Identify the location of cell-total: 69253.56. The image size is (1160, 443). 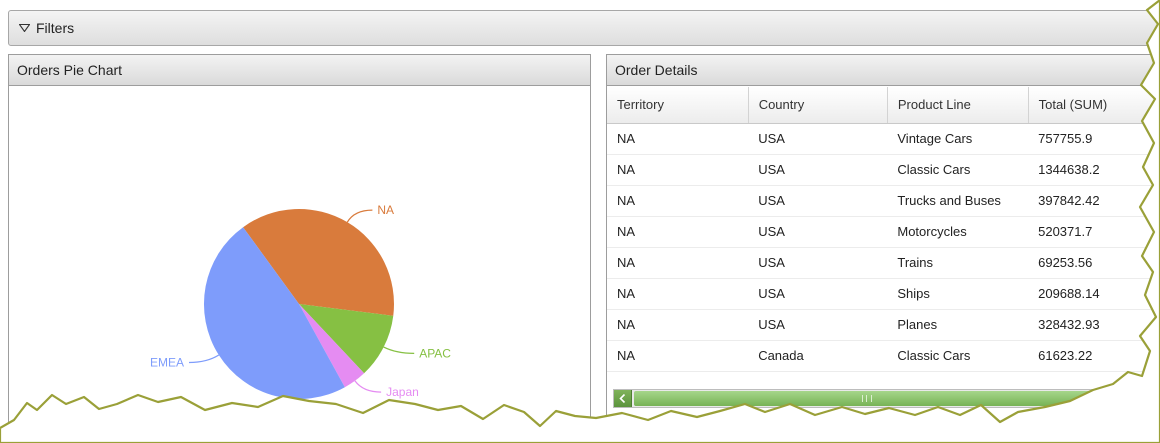
(1094, 263).